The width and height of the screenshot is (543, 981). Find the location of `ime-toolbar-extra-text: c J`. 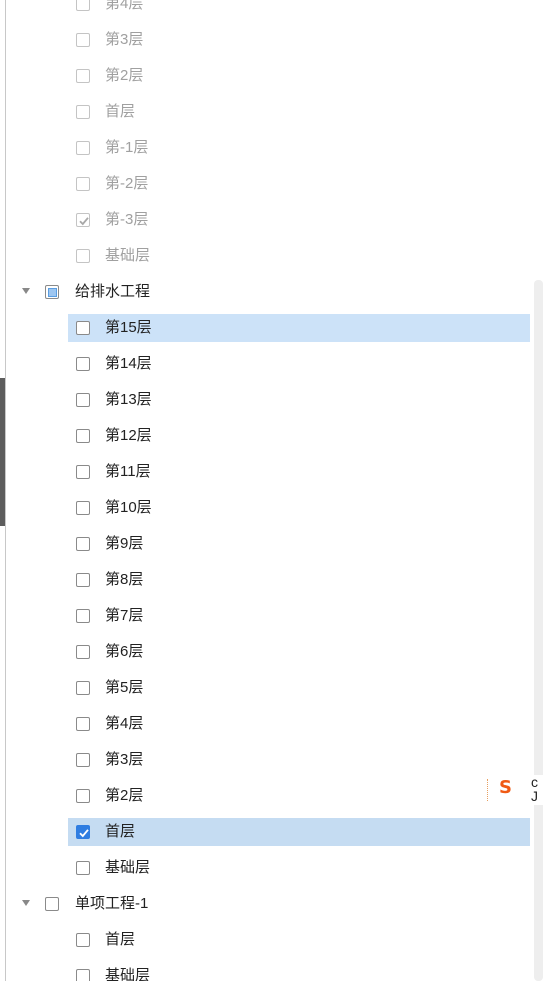

ime-toolbar-extra-text: c J is located at coordinates (534, 789).